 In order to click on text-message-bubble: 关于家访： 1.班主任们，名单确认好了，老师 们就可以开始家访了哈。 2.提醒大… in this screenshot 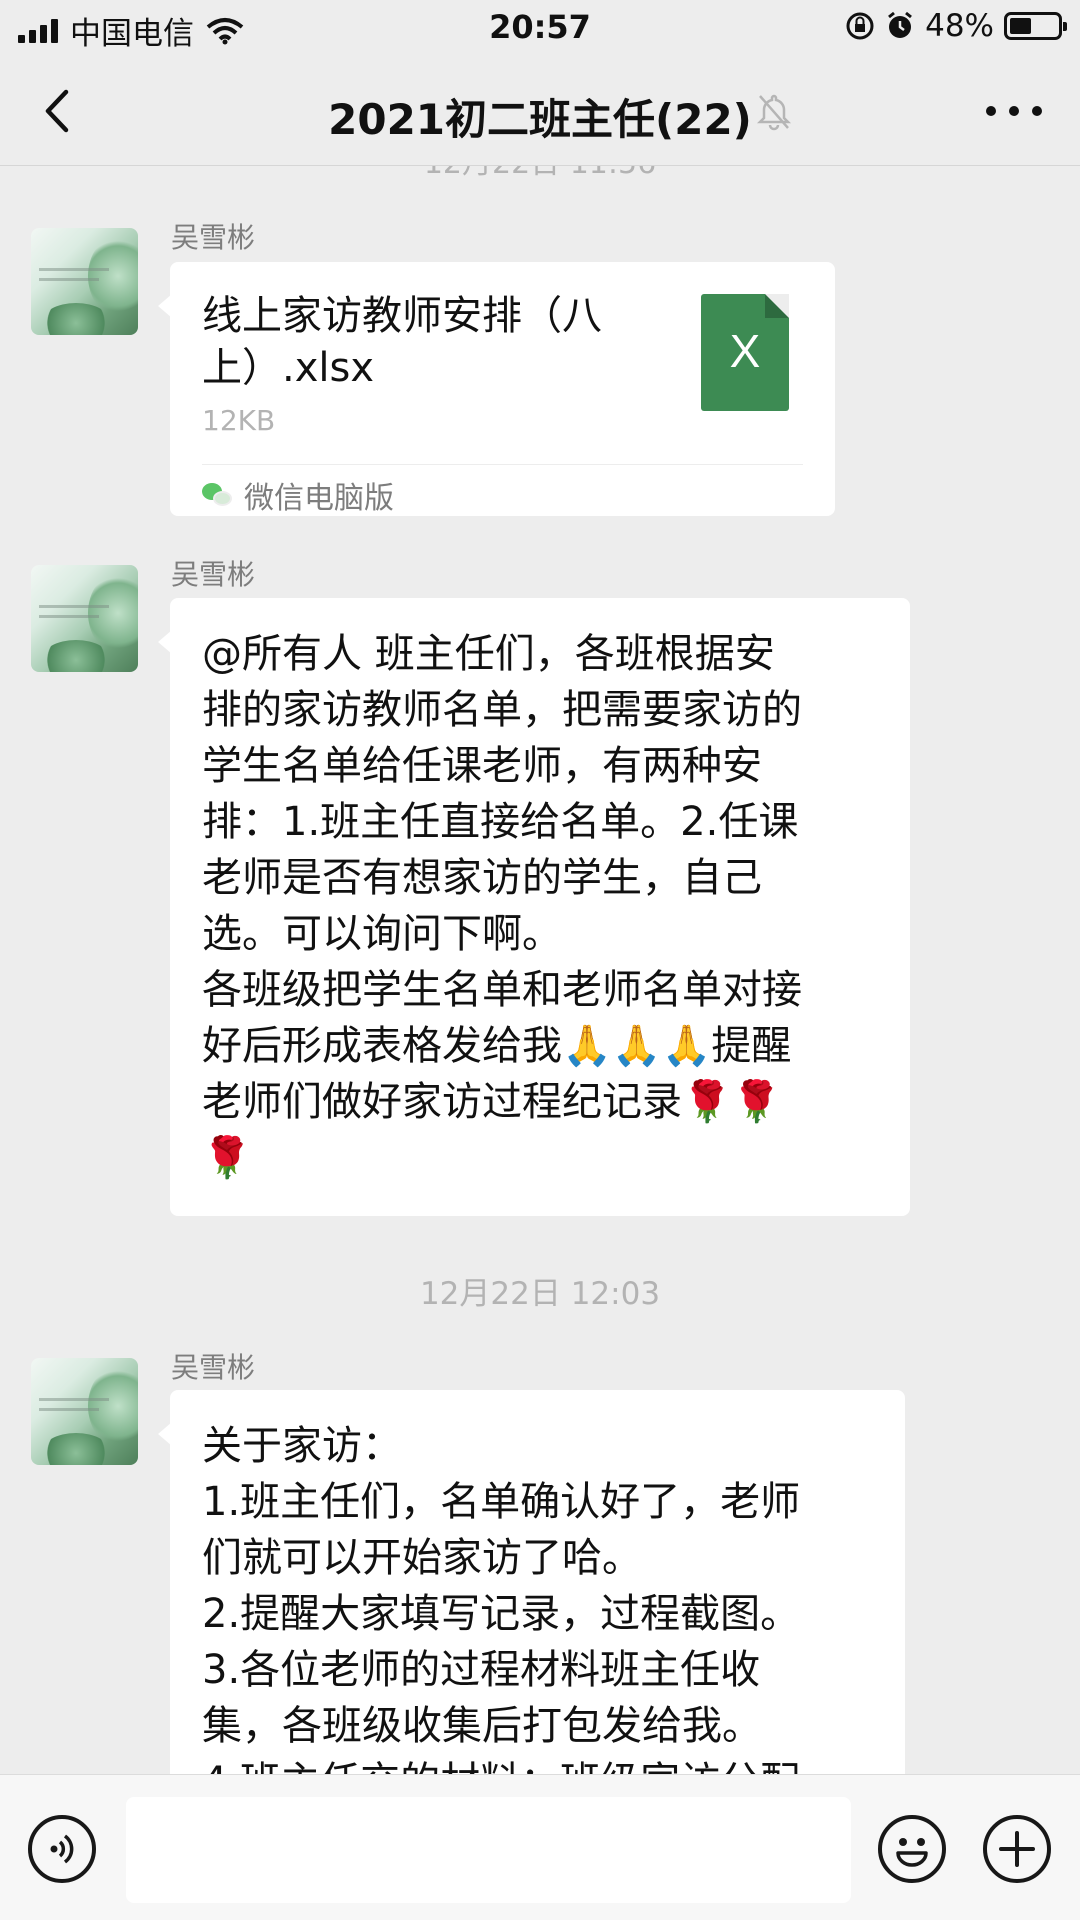, I will do `click(531, 1582)`.